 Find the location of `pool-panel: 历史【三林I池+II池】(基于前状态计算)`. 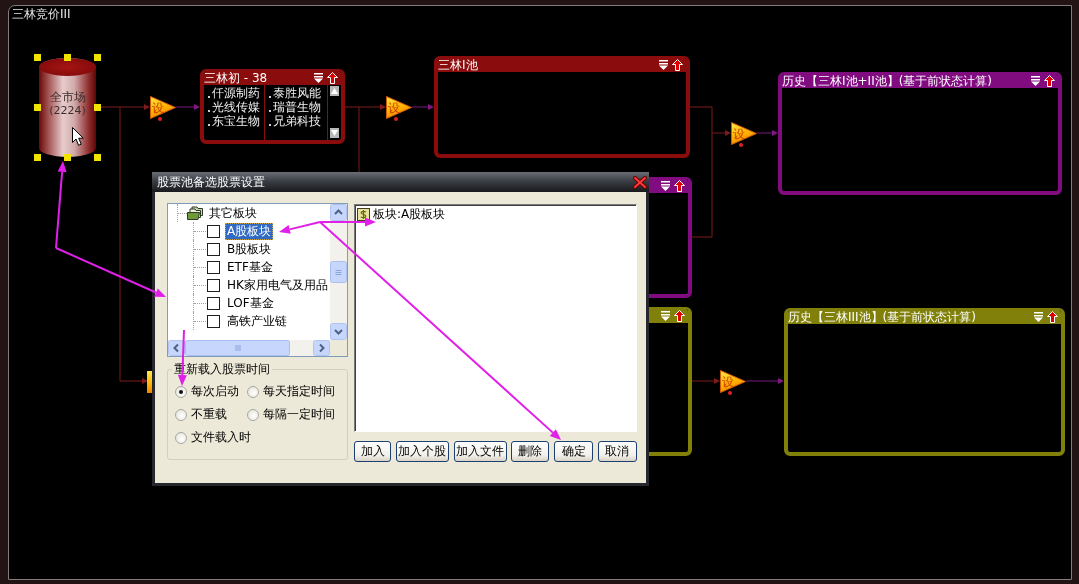

pool-panel: 历史【三林I池+II池】(基于前状态计算) is located at coordinates (920, 133).